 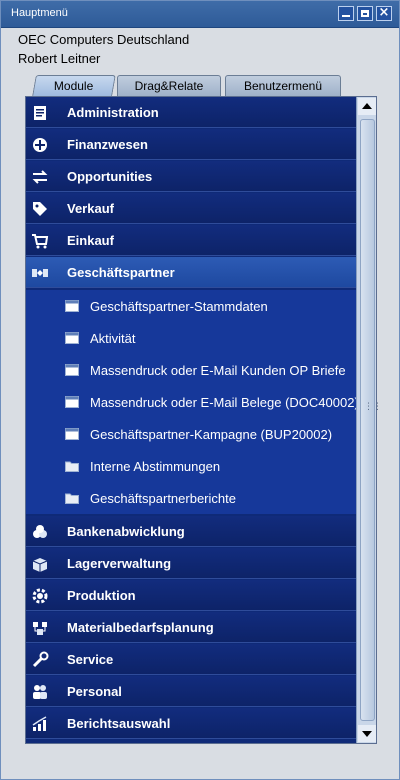 I want to click on maximize-button, so click(x=365, y=13).